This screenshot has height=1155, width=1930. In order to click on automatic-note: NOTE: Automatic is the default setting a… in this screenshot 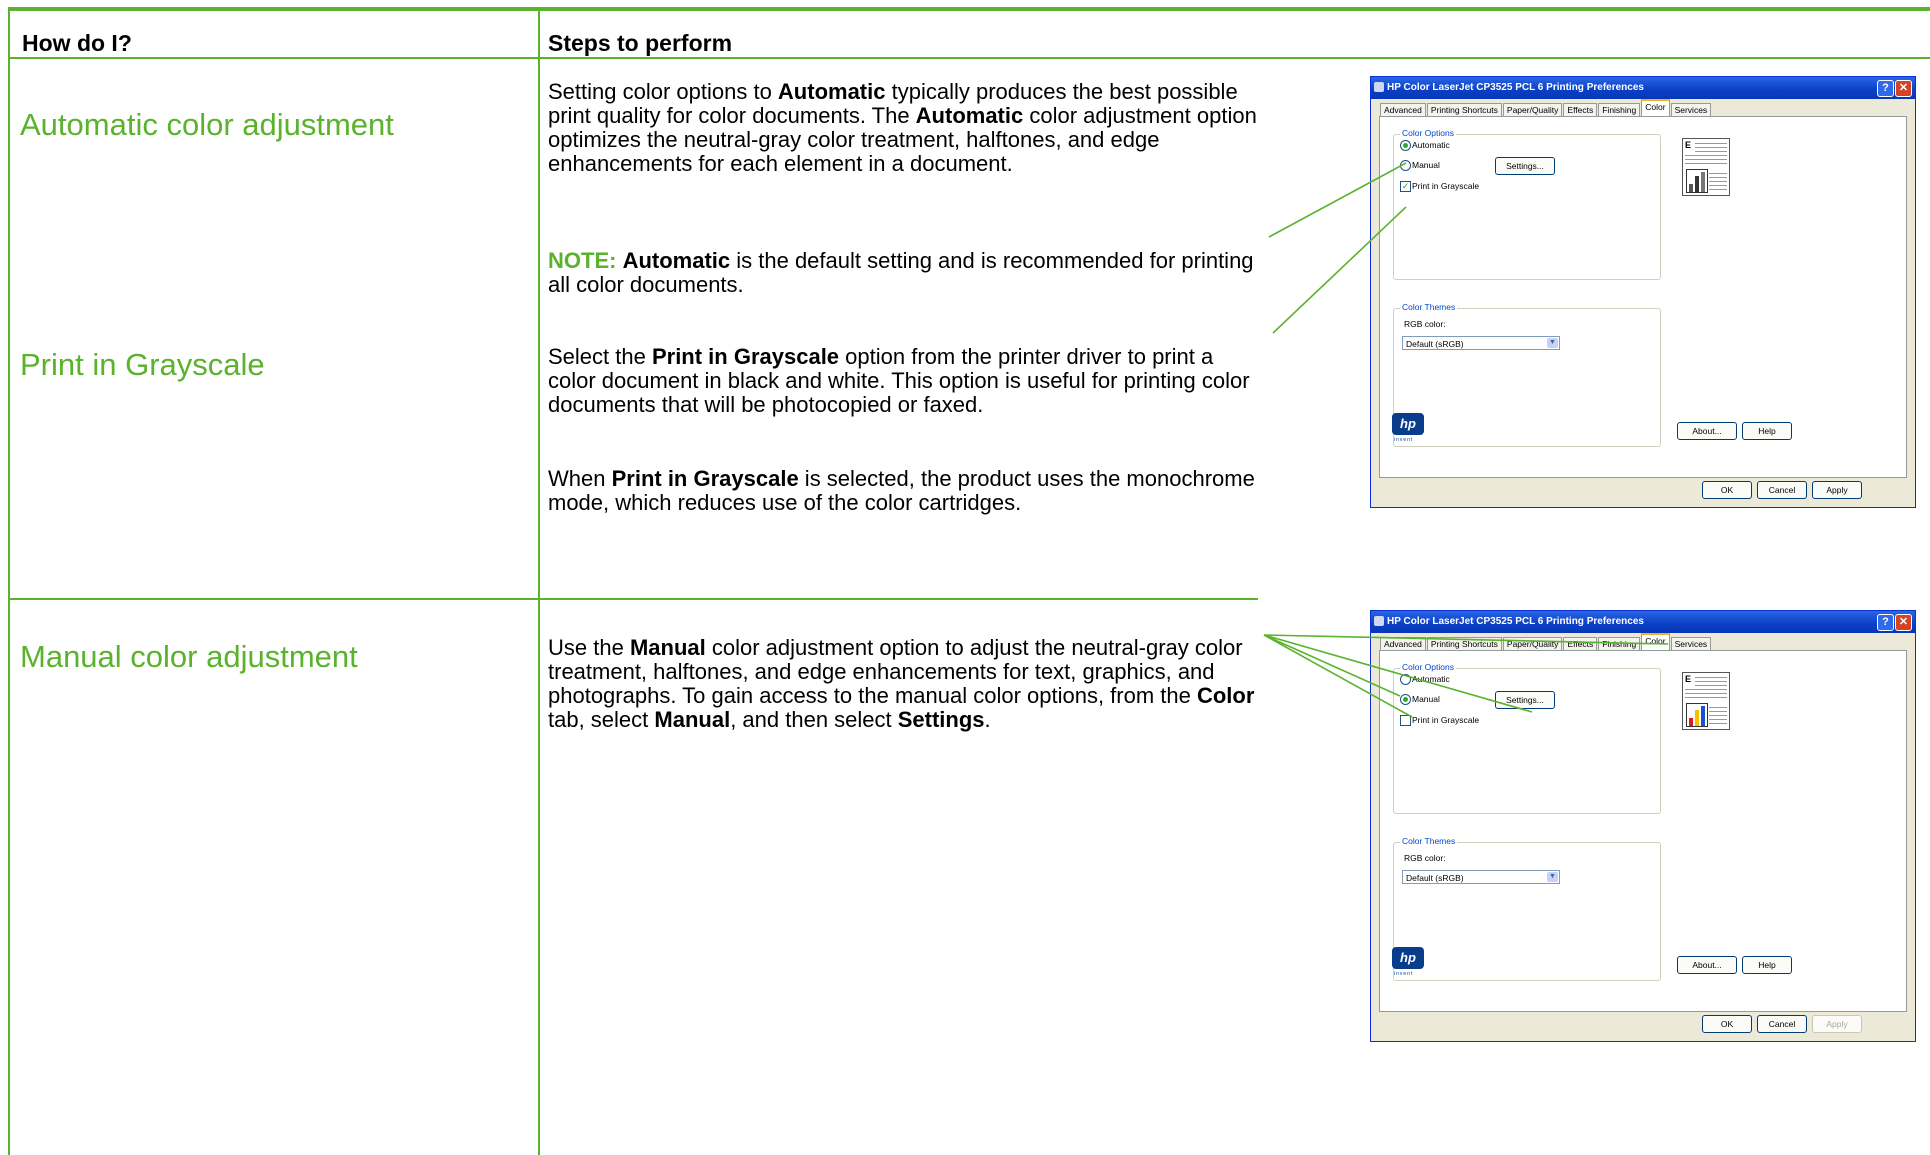, I will do `click(903, 273)`.